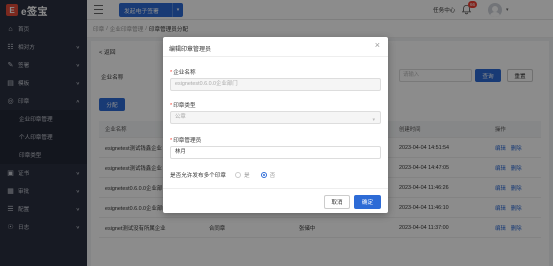 Image resolution: width=553 pixels, height=266 pixels. I want to click on dialog-title: 编辑印章管理员, so click(190, 50).